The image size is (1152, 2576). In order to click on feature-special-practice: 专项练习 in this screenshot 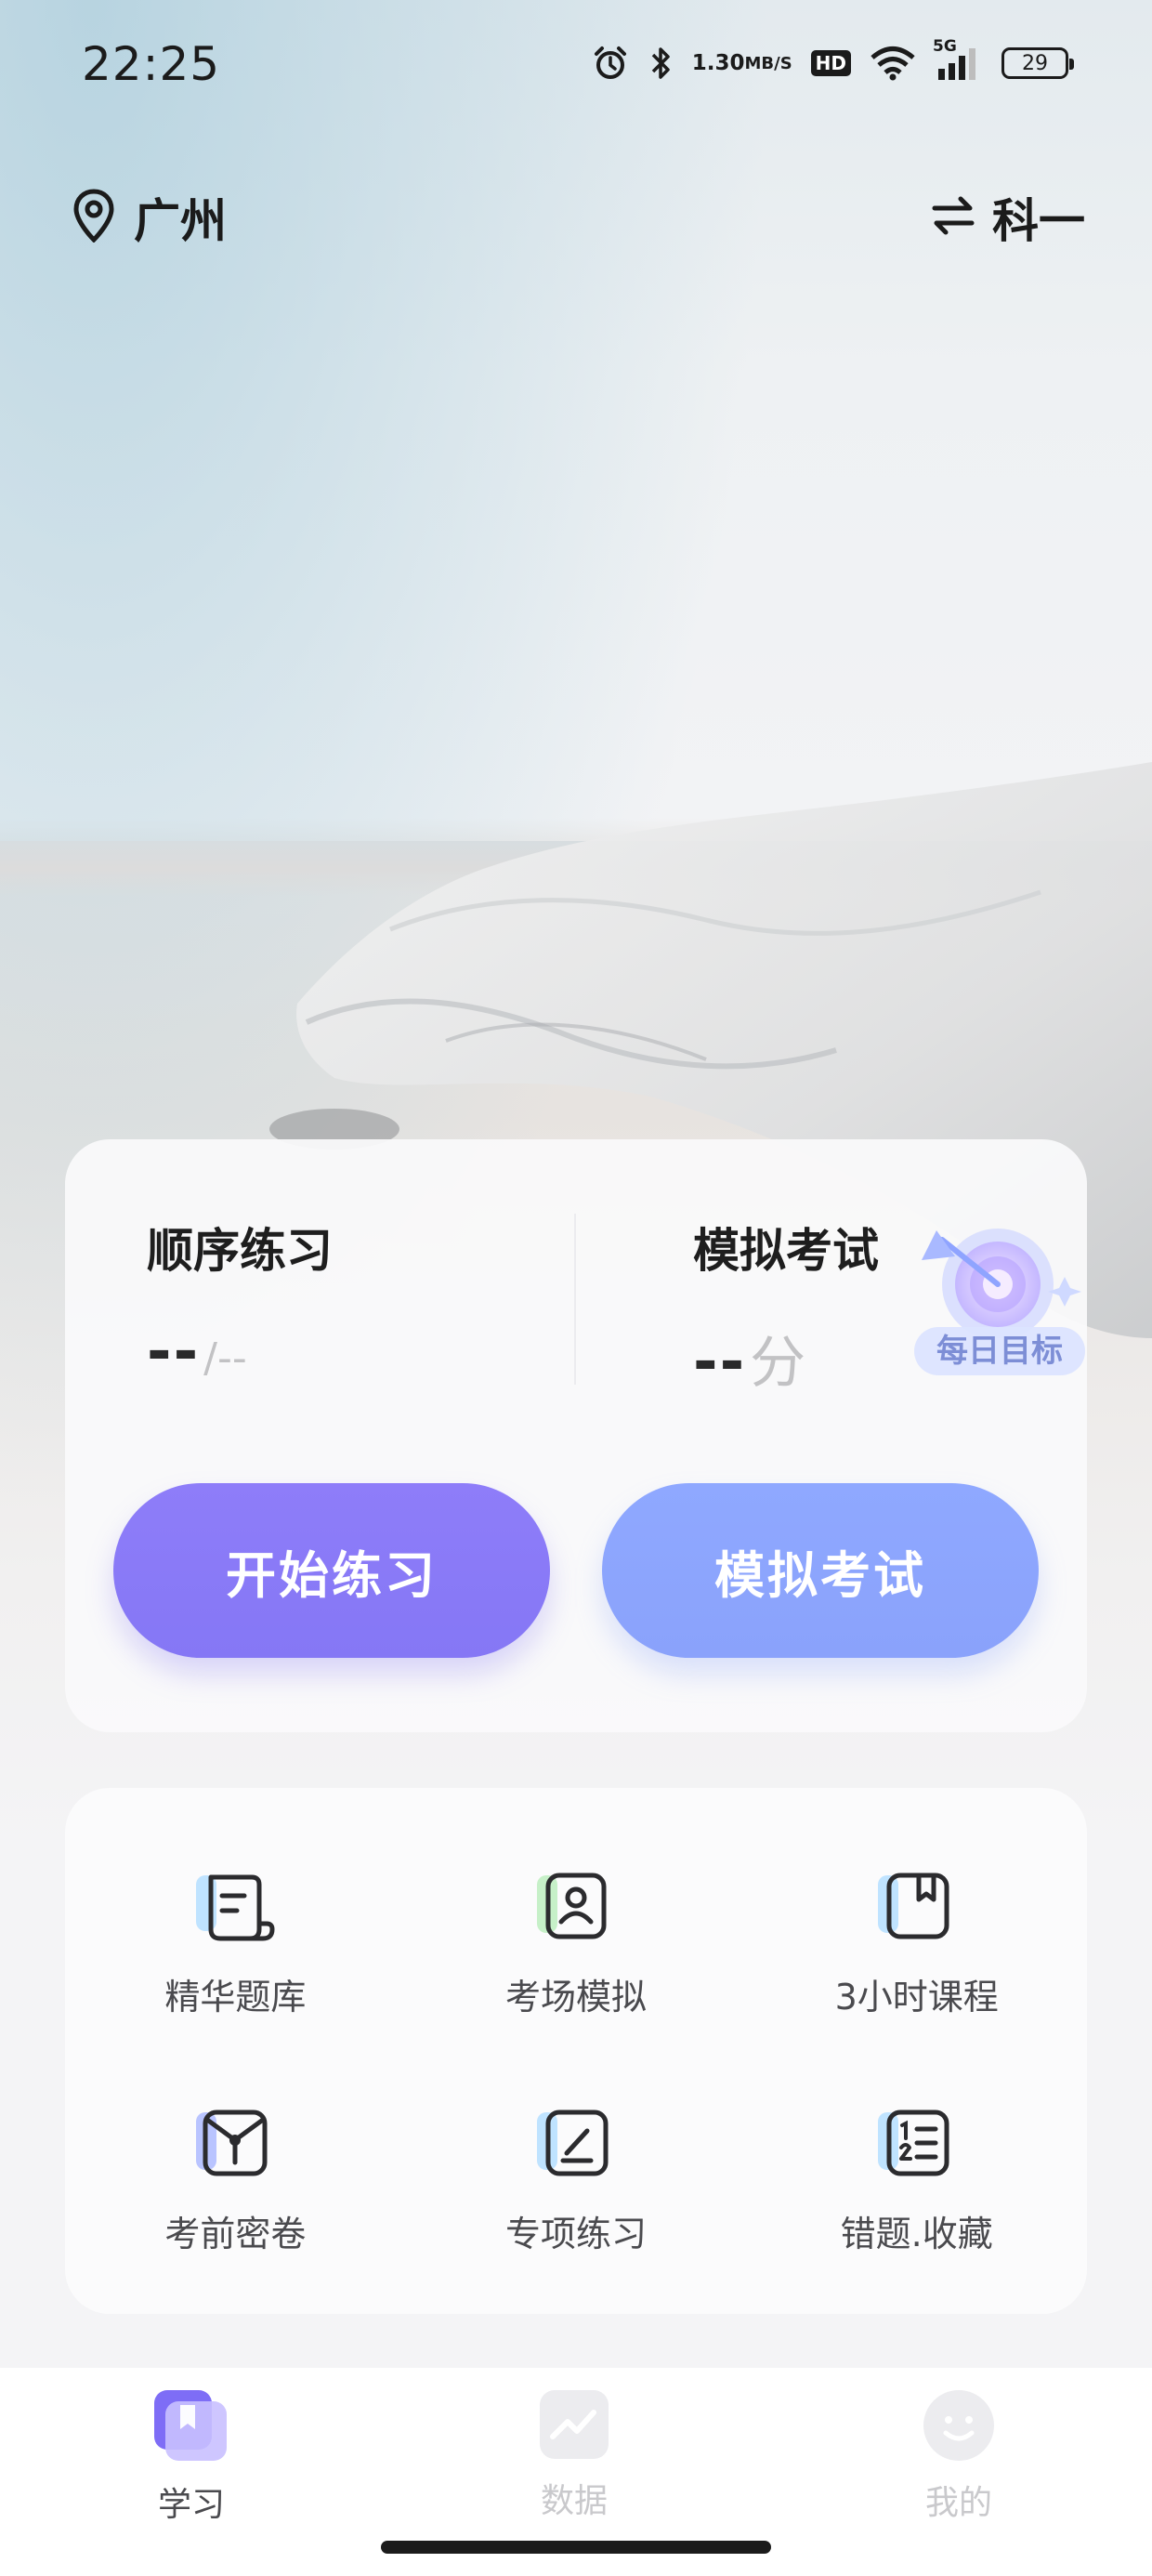, I will do `click(576, 2180)`.